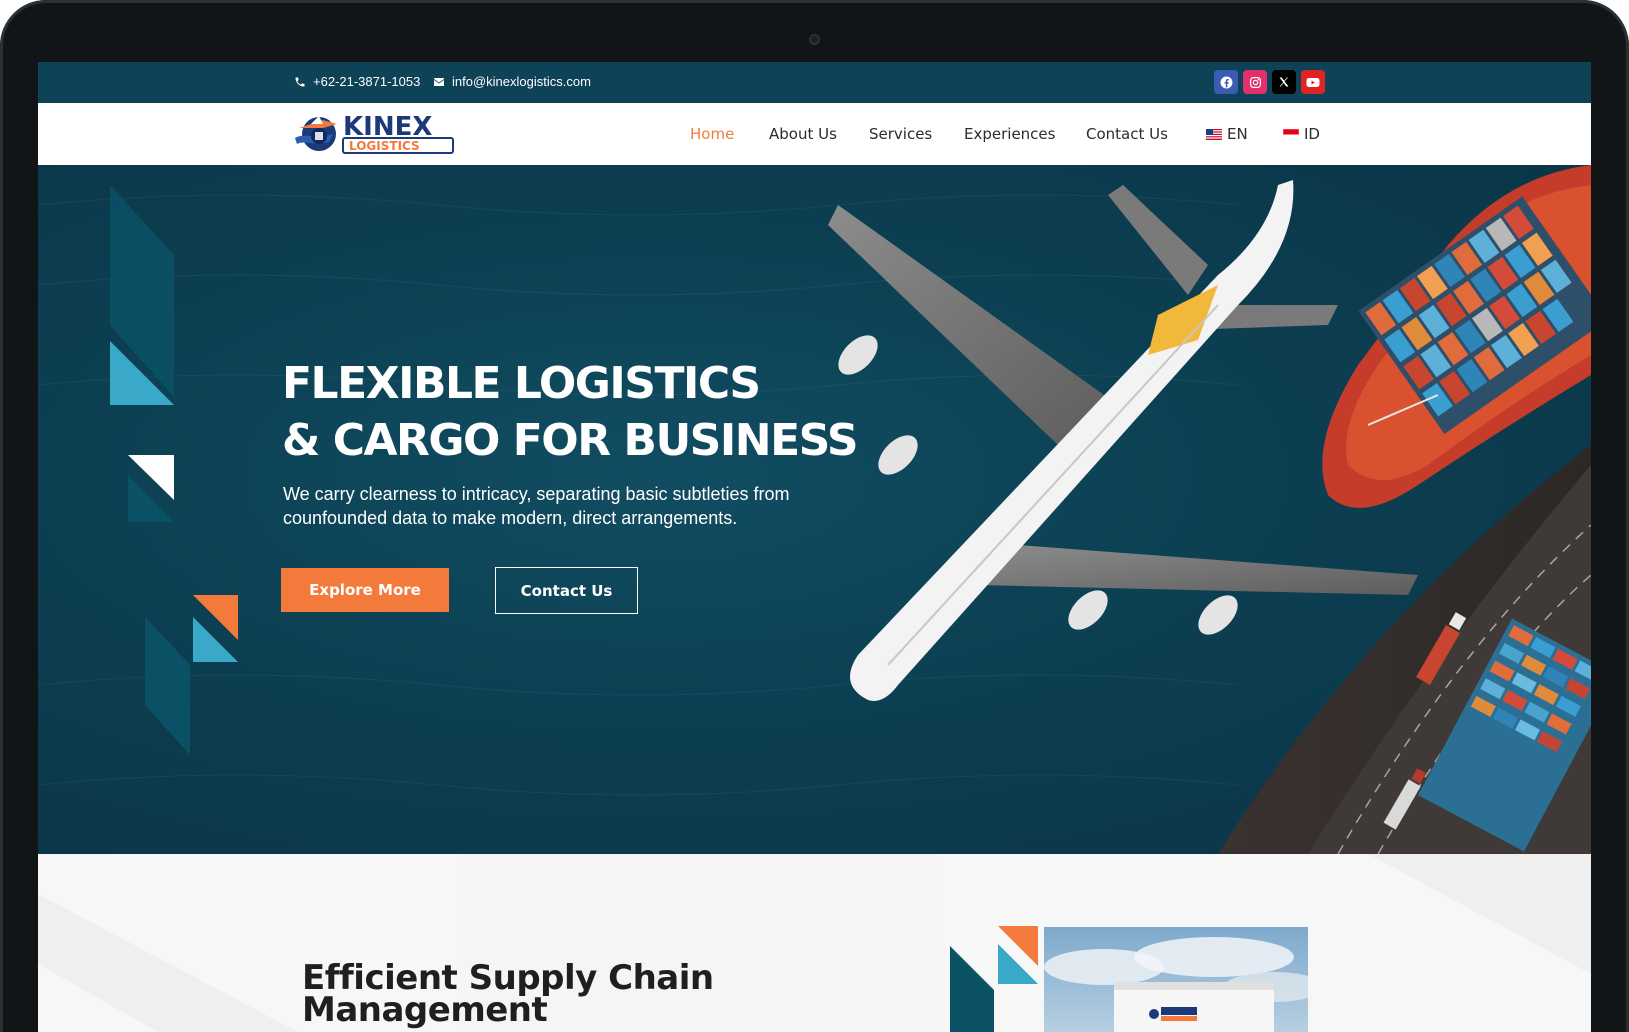 The height and width of the screenshot is (1032, 1629). Describe the element at coordinates (1313, 82) in the screenshot. I see `youtube-icon` at that location.